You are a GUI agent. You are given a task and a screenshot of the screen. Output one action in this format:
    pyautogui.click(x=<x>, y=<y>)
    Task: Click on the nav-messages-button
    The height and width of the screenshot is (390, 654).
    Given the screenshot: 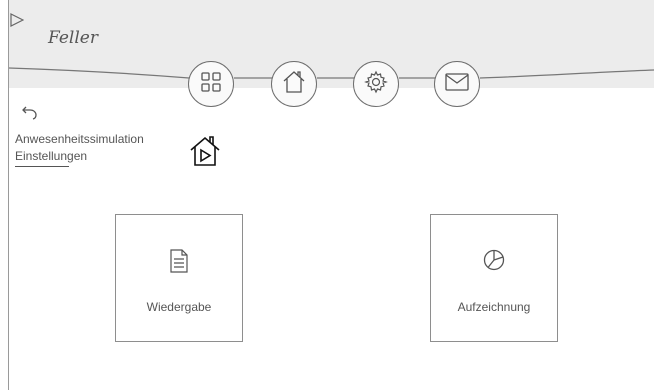 What is the action you would take?
    pyautogui.click(x=457, y=84)
    